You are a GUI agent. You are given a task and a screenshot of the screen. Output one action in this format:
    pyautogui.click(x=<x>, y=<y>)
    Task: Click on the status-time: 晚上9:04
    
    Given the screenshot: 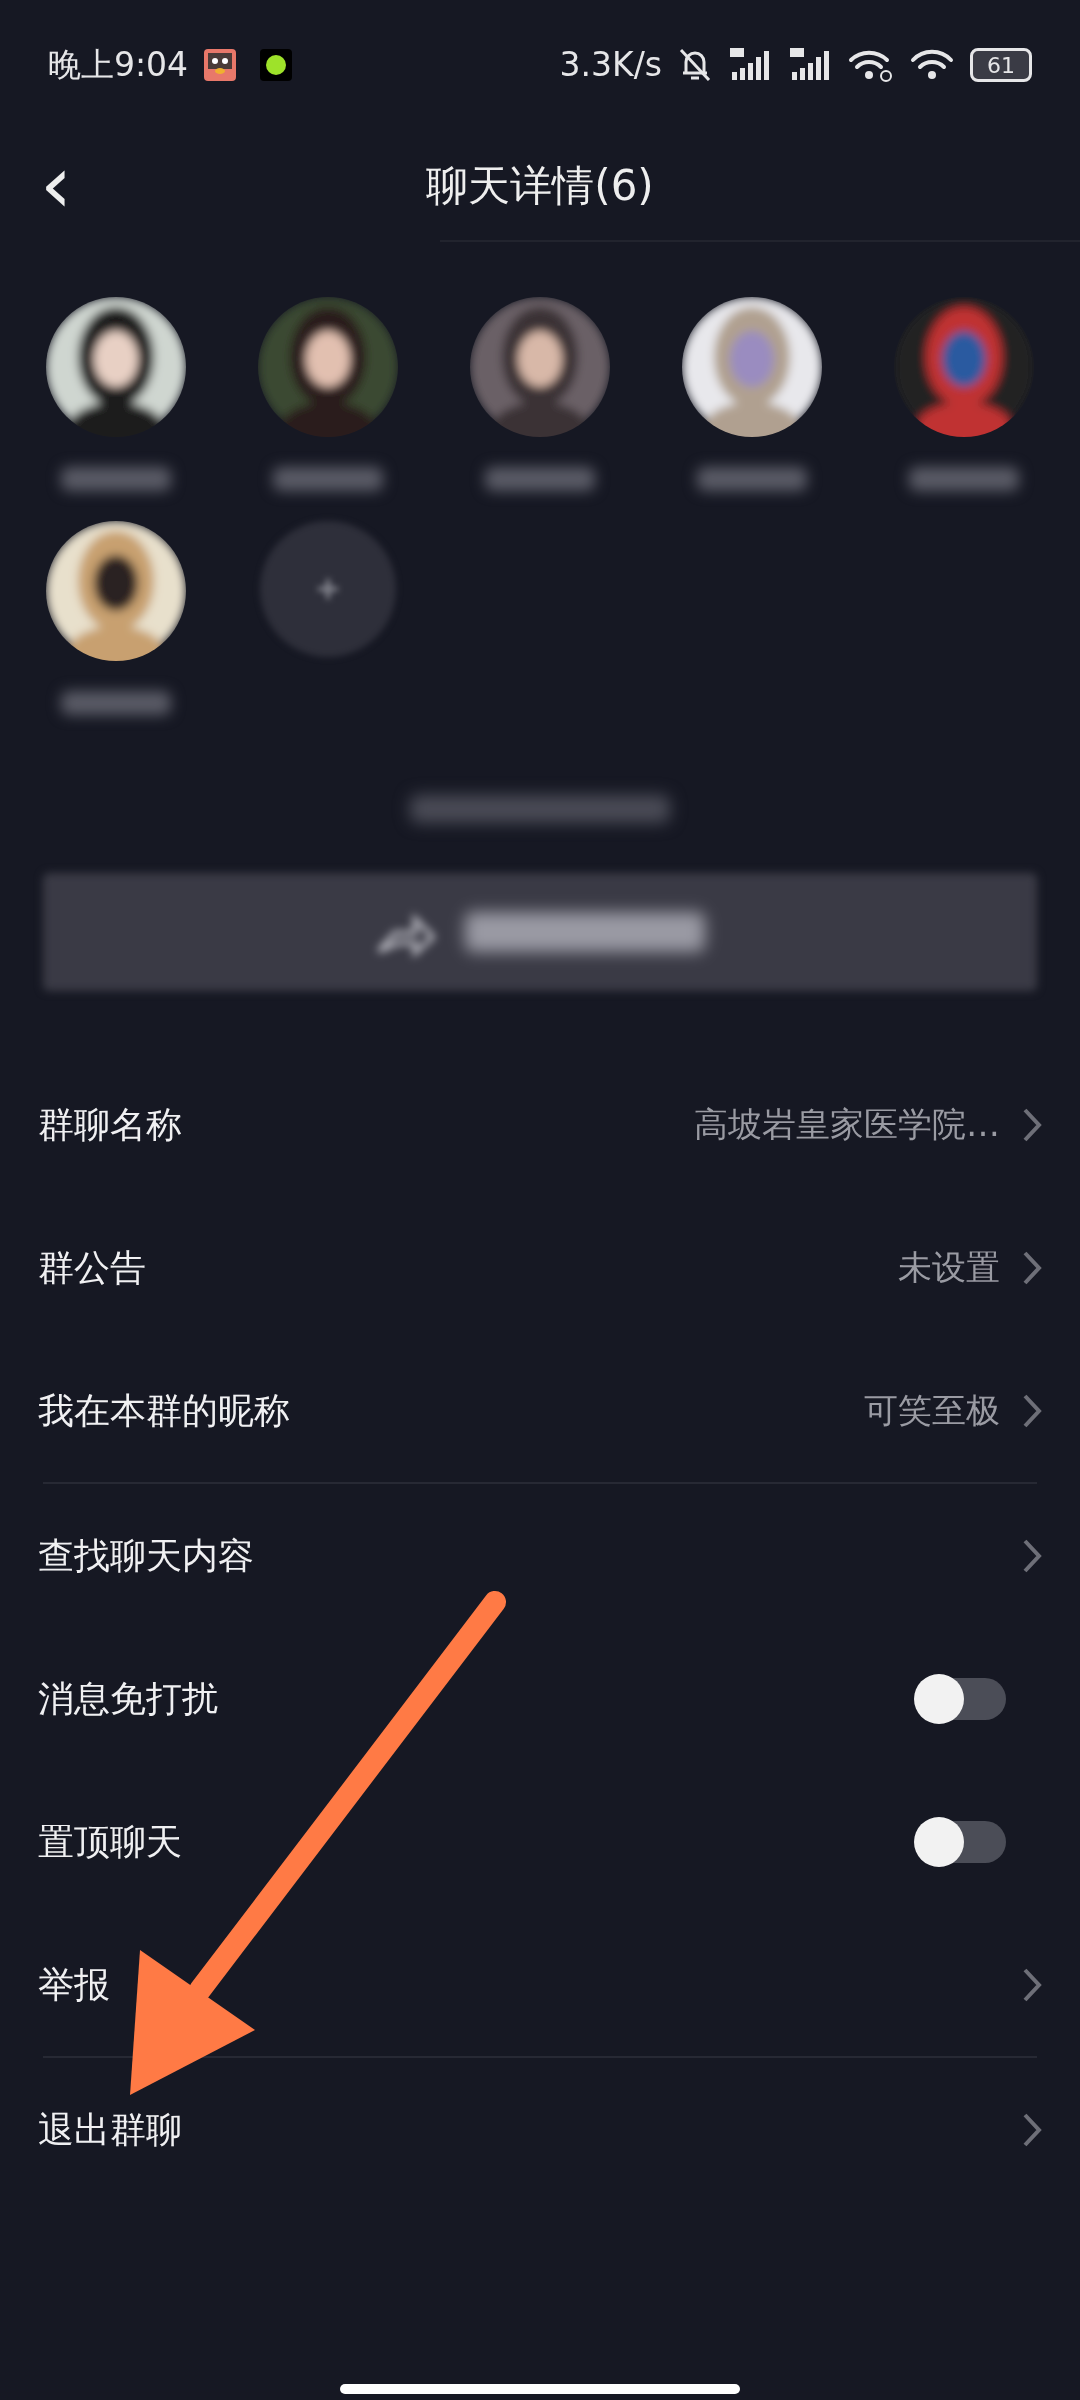 What is the action you would take?
    pyautogui.click(x=118, y=65)
    